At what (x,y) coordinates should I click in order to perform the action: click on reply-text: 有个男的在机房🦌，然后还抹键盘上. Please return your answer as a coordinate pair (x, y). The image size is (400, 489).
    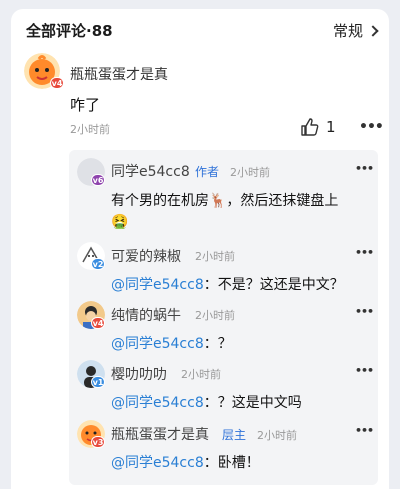
    Looking at the image, I should click on (225, 201).